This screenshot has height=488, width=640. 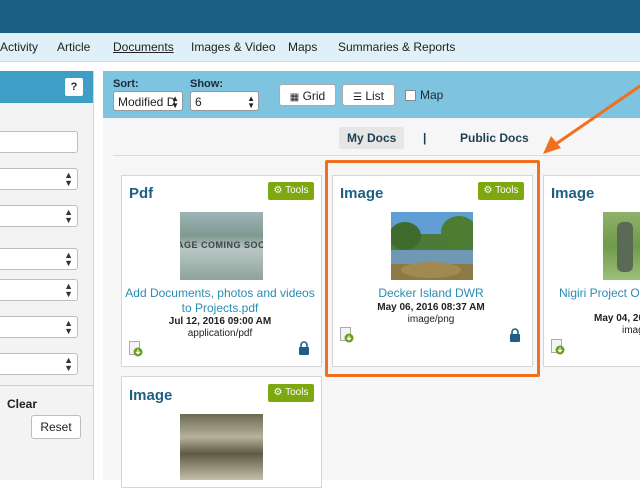 What do you see at coordinates (39, 364) in the screenshot?
I see `filter-select-6: ▲ ▼` at bounding box center [39, 364].